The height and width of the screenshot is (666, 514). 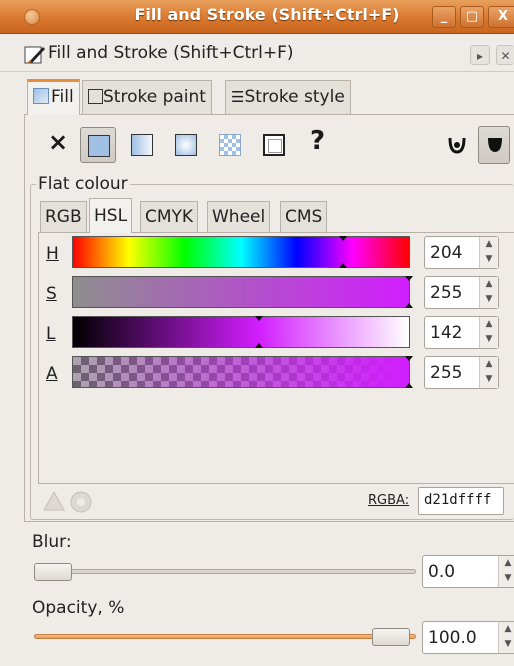 I want to click on opacity-value: 100.0, so click(x=452, y=638).